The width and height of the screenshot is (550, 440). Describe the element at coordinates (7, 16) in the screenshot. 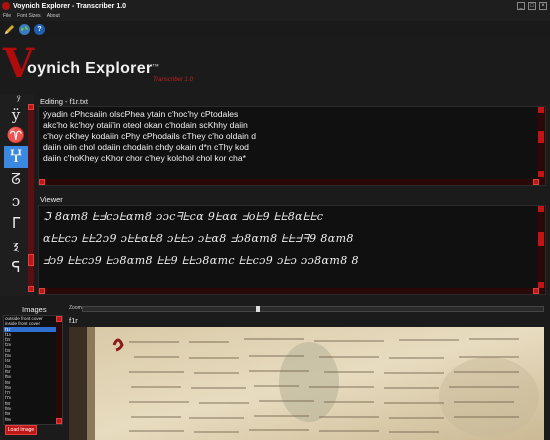

I see `menu-file: File` at that location.